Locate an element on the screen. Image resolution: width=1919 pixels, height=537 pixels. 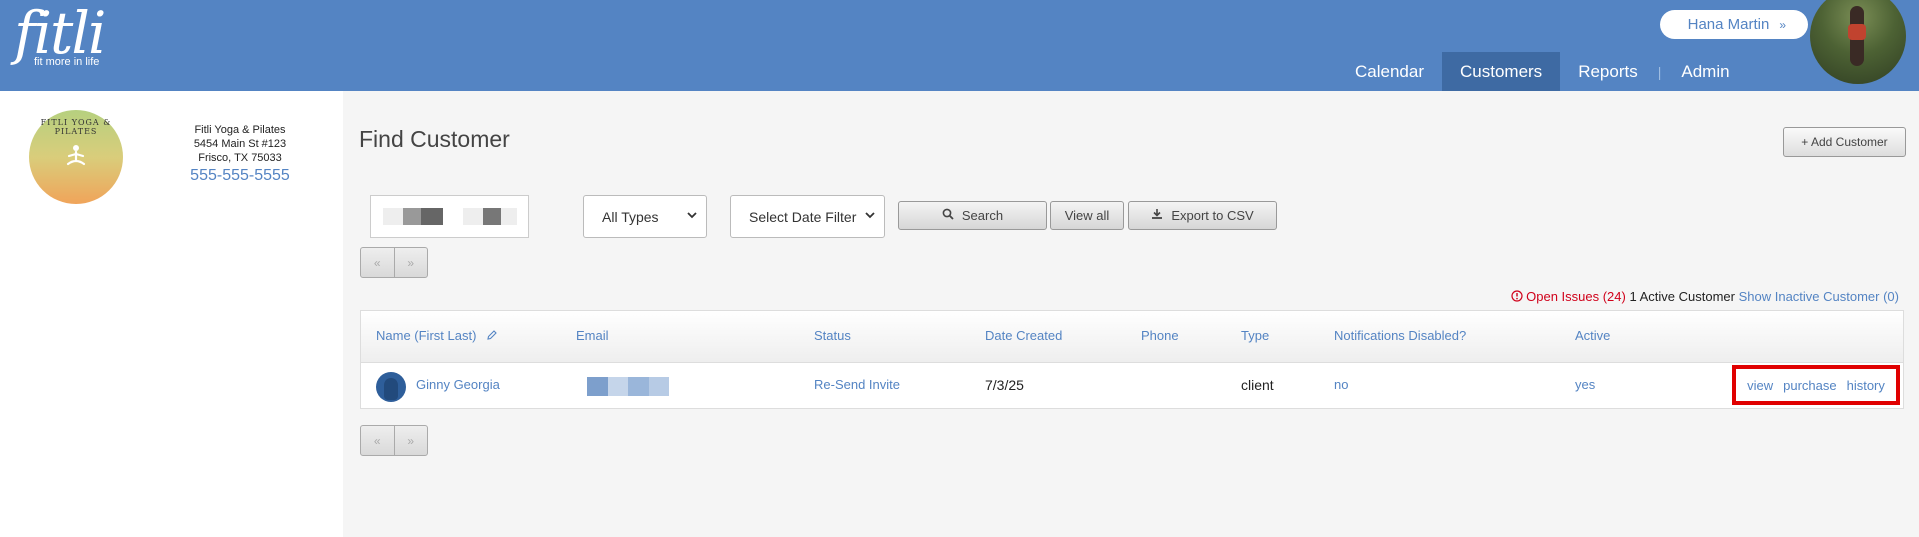
show-inactive-link: Show Inactive Customer (0) is located at coordinates (1819, 296).